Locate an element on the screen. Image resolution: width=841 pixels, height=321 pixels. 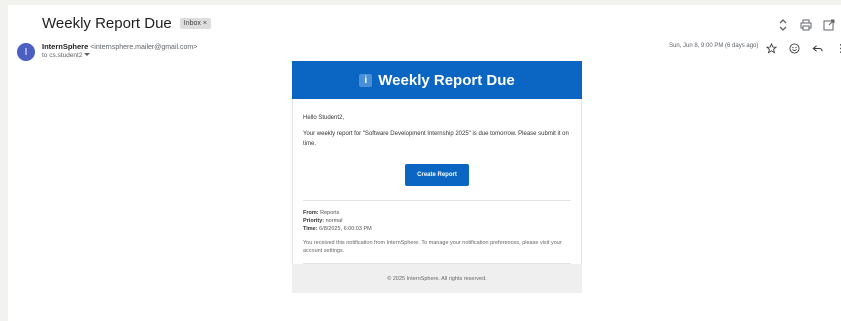
thread-actions is located at coordinates (805, 24).